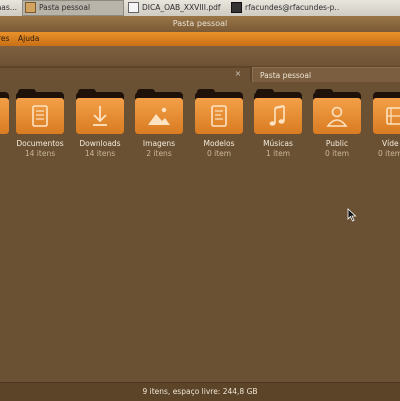 The image size is (400, 401). I want to click on folder-count: 1 item, so click(278, 153).